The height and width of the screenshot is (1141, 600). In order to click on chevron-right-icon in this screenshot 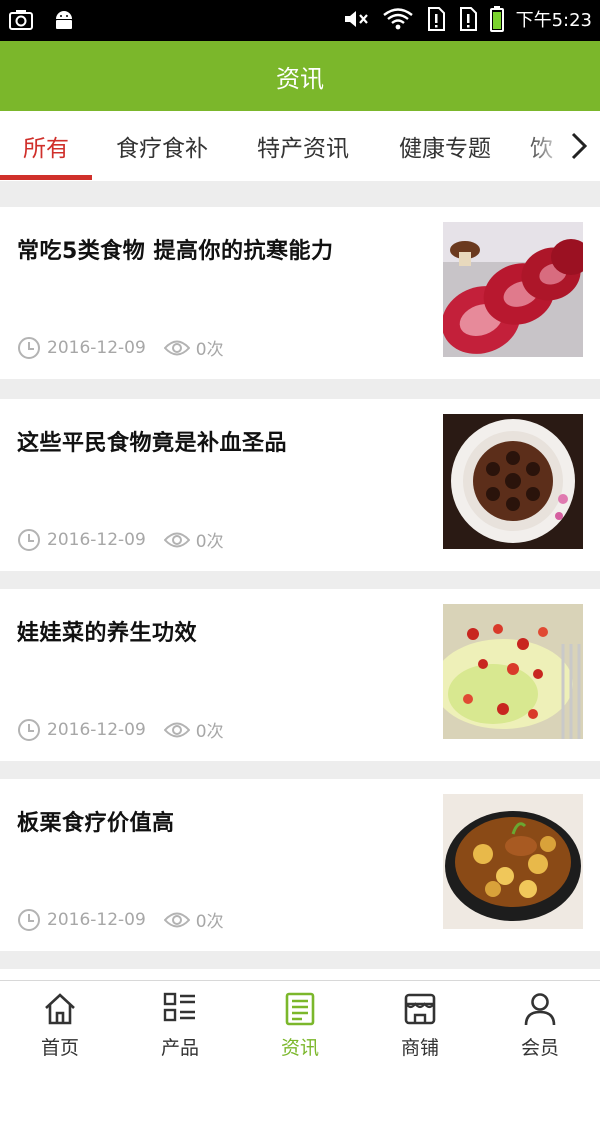, I will do `click(578, 146)`.